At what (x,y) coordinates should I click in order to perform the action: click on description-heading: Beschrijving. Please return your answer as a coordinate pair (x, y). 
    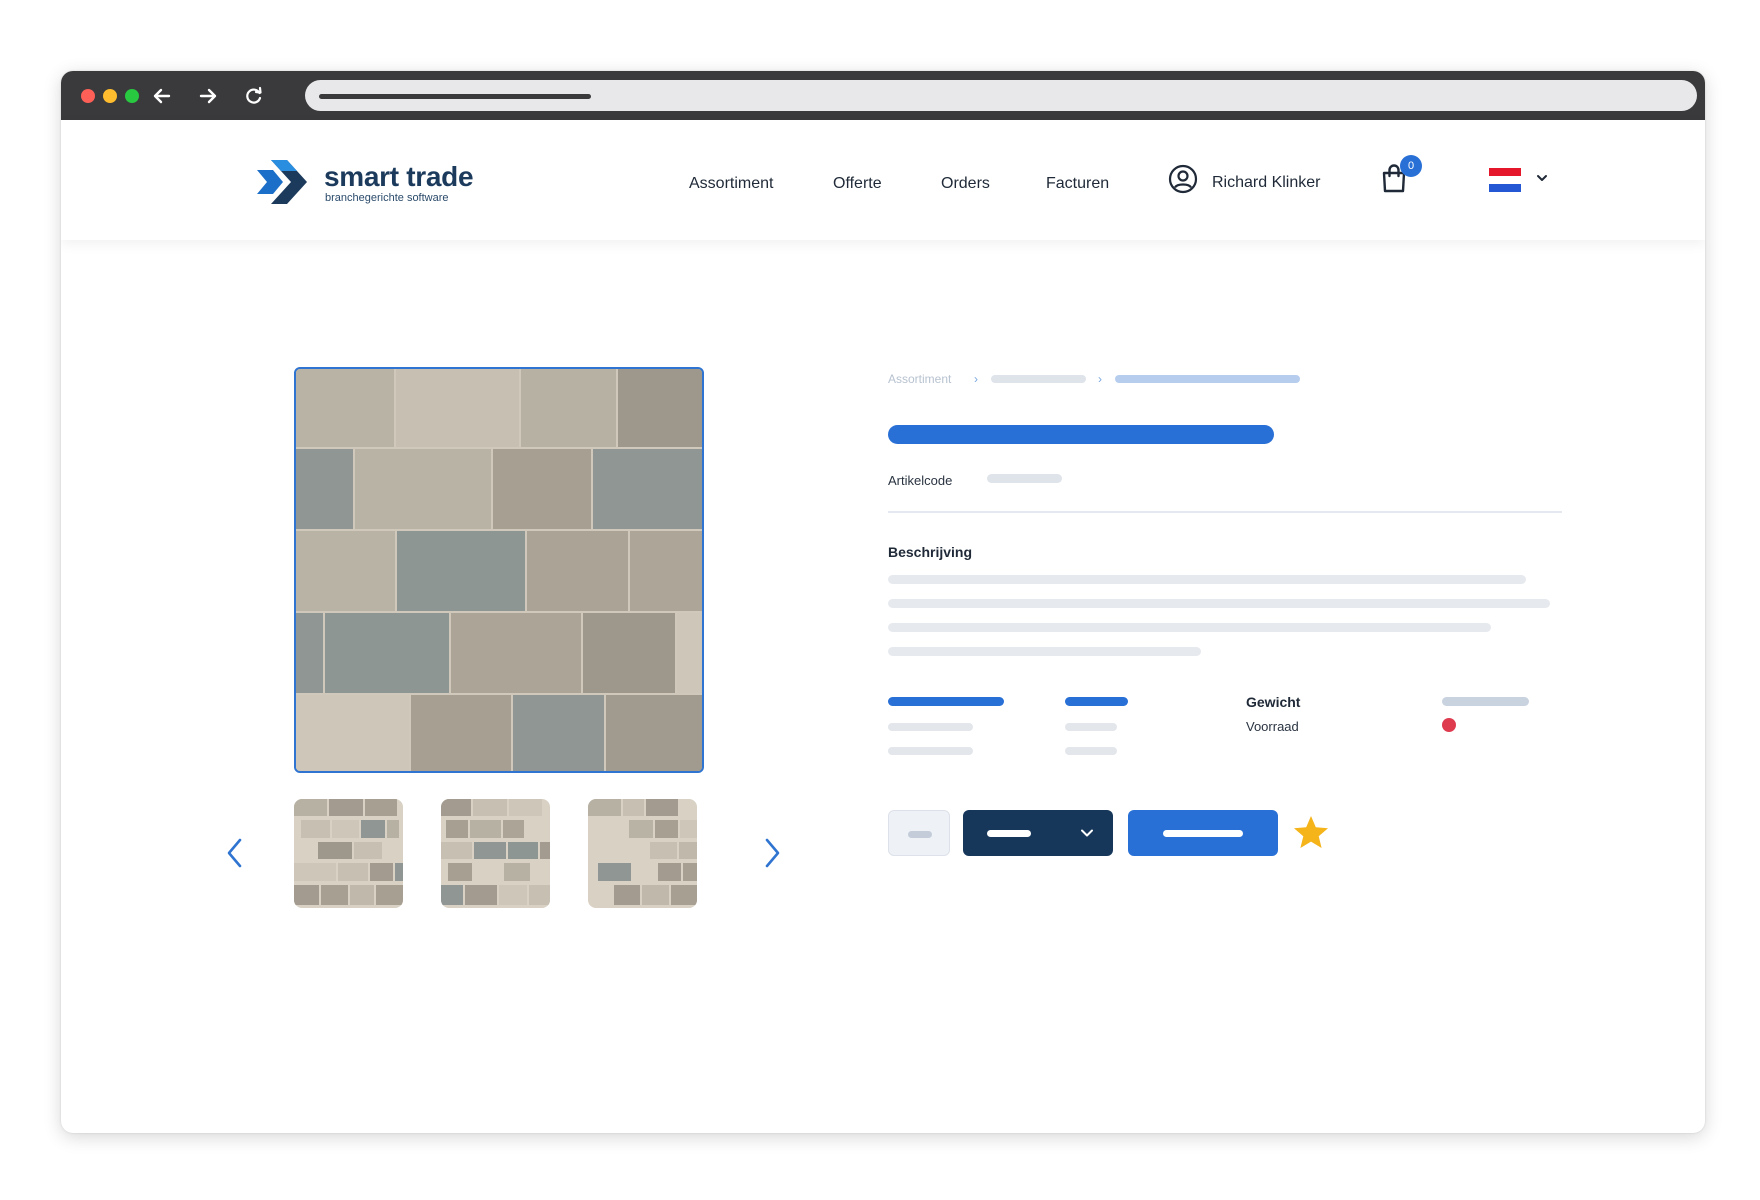
    Looking at the image, I should click on (930, 552).